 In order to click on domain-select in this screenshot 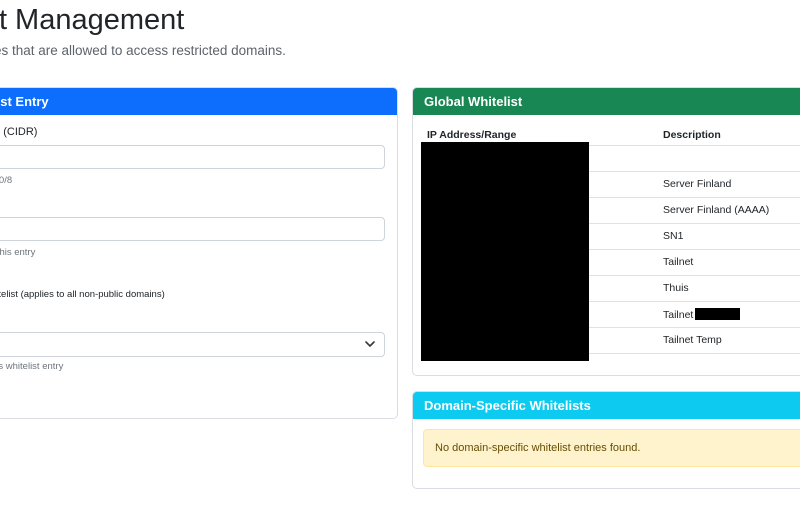, I will do `click(192, 344)`.